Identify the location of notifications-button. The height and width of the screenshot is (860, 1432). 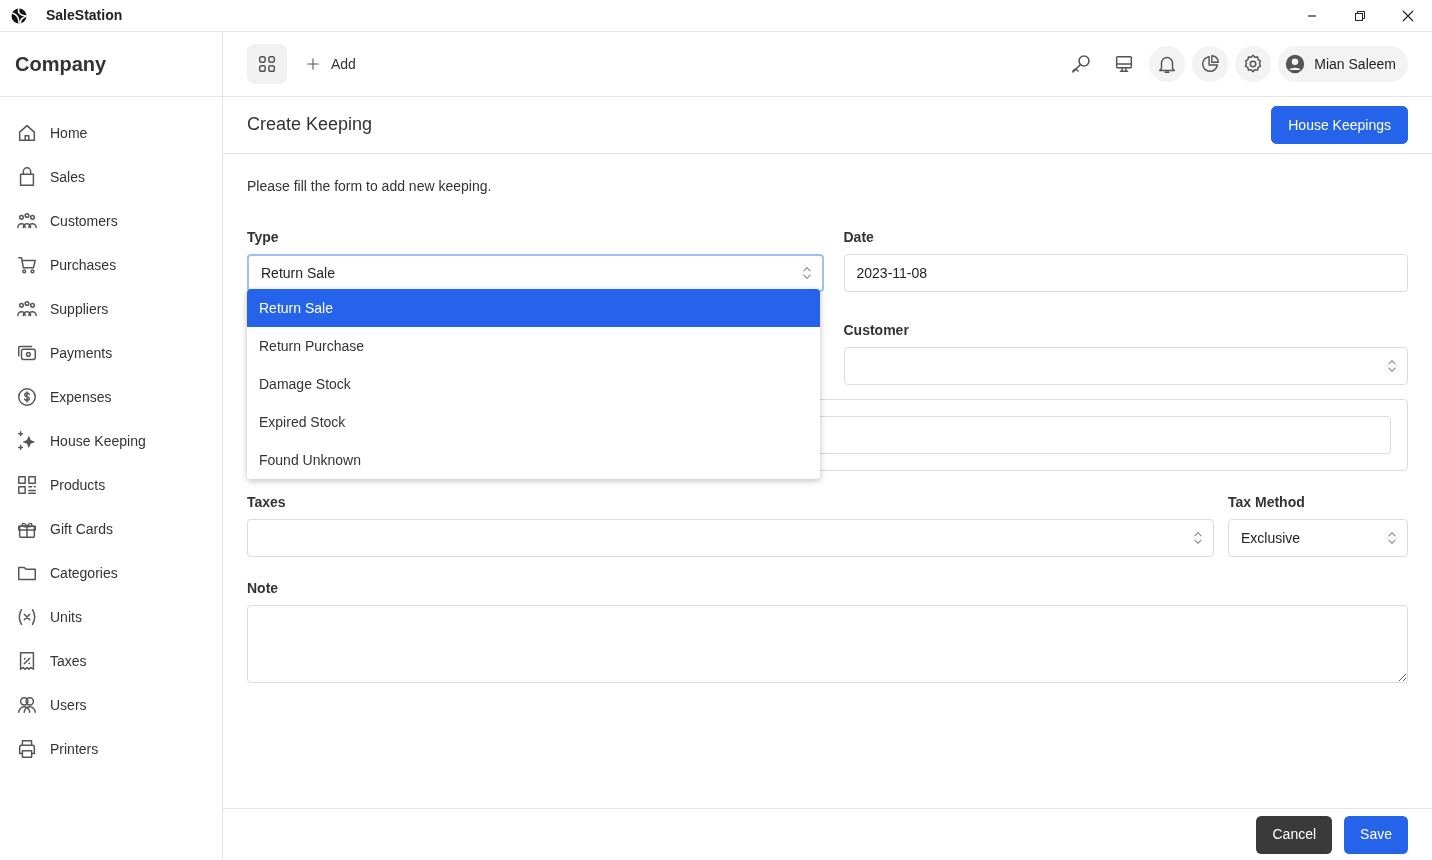
(1167, 64).